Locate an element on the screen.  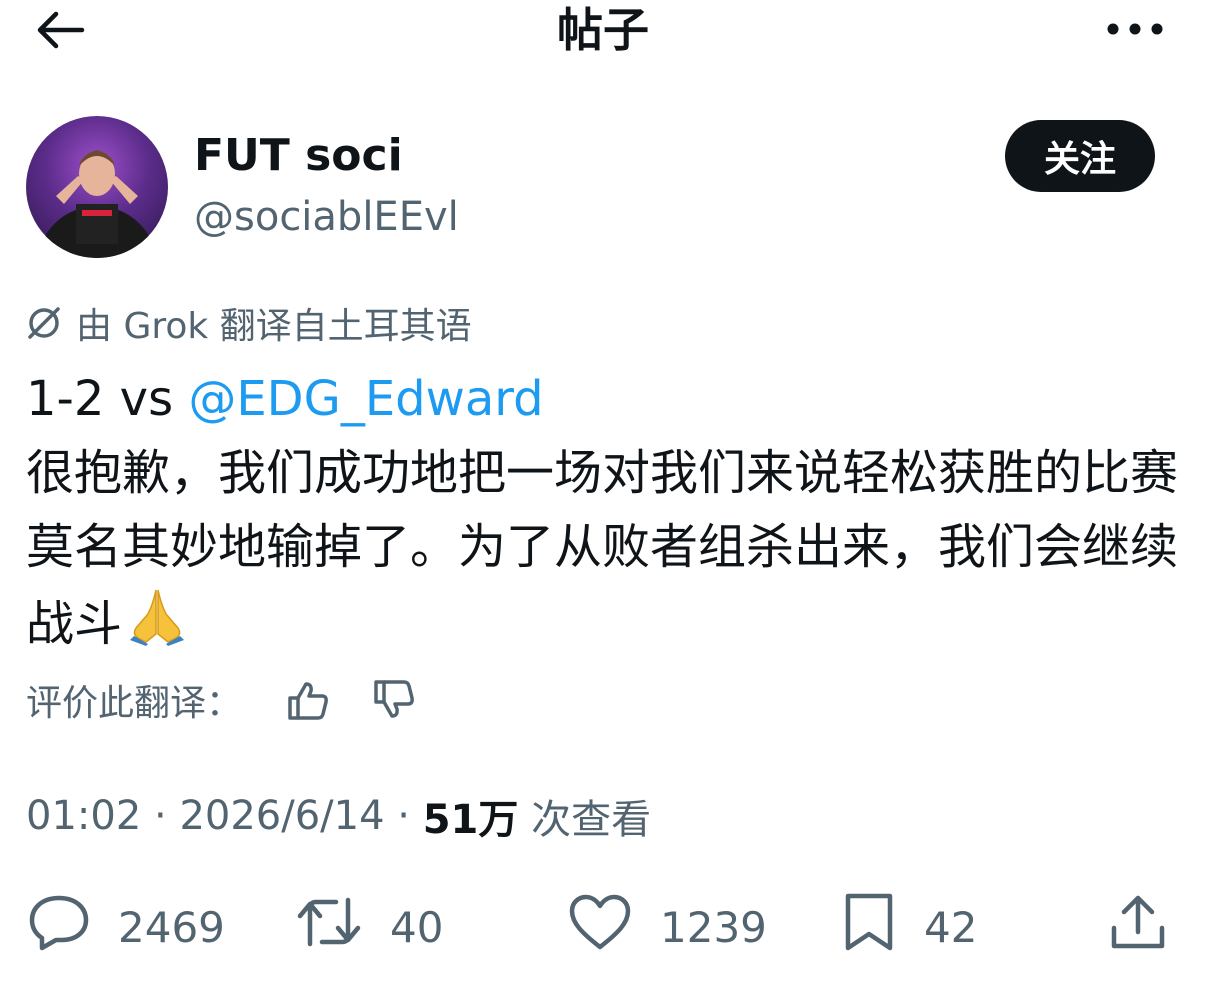
repost-button: 40 is located at coordinates (369, 927).